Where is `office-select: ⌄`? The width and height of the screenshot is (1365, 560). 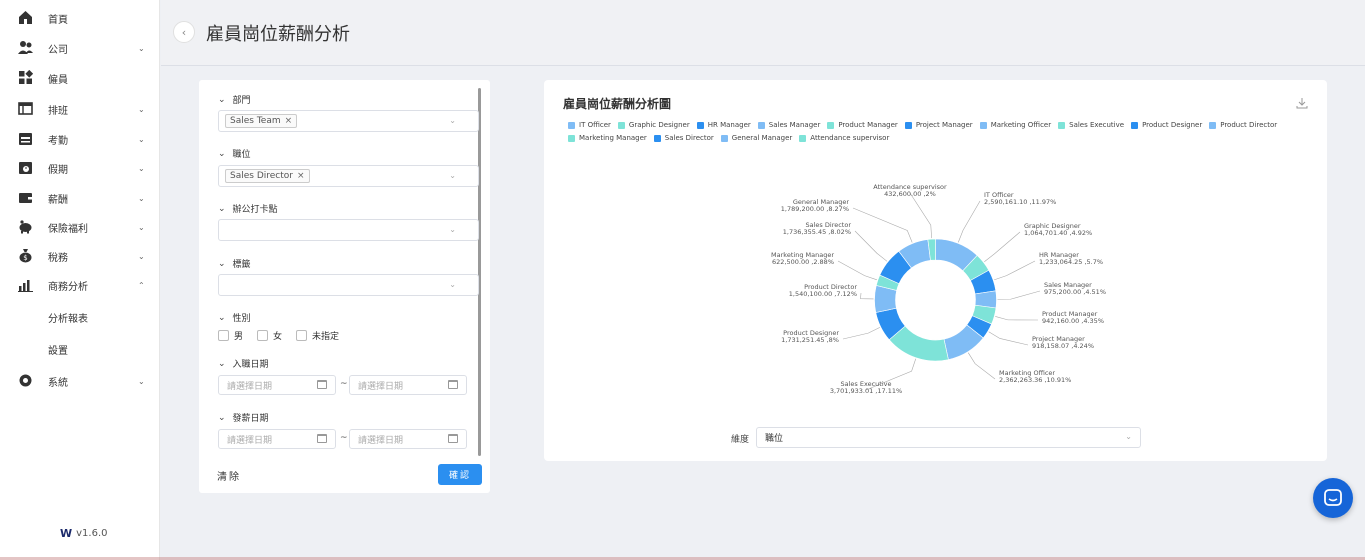 office-select: ⌄ is located at coordinates (348, 230).